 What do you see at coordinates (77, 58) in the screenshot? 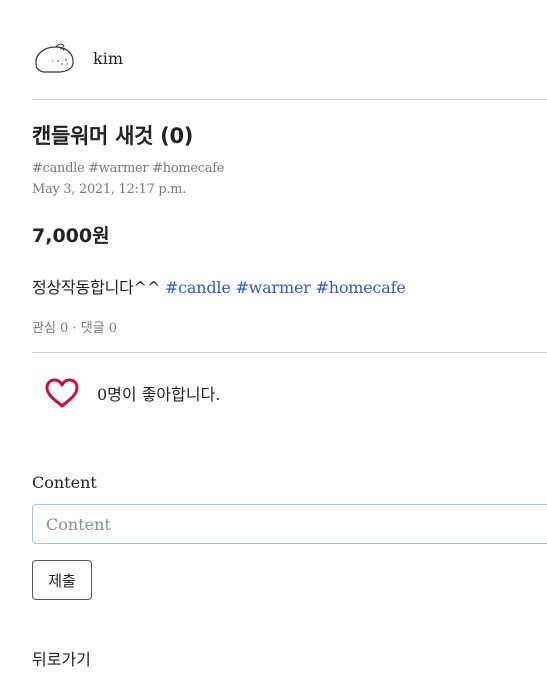
I see `author-info: kim` at bounding box center [77, 58].